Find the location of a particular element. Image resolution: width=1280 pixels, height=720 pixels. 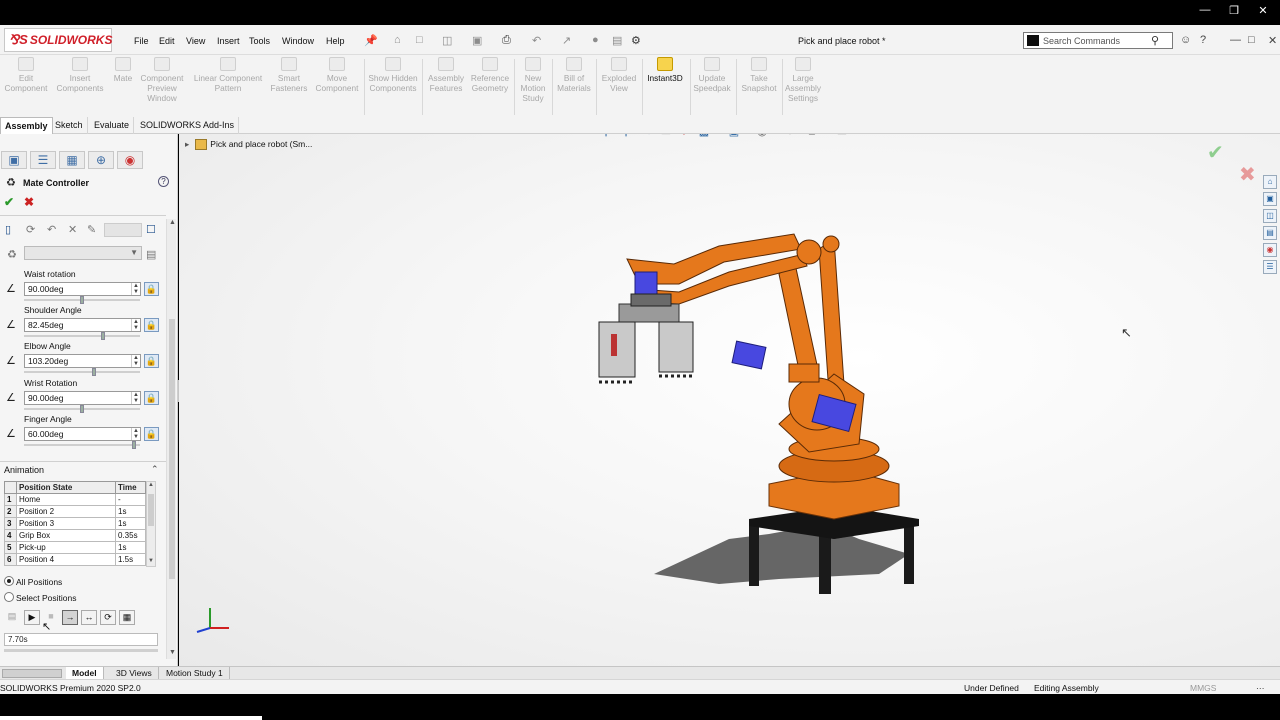

display-style-icon: ▣ is located at coordinates (734, 136).